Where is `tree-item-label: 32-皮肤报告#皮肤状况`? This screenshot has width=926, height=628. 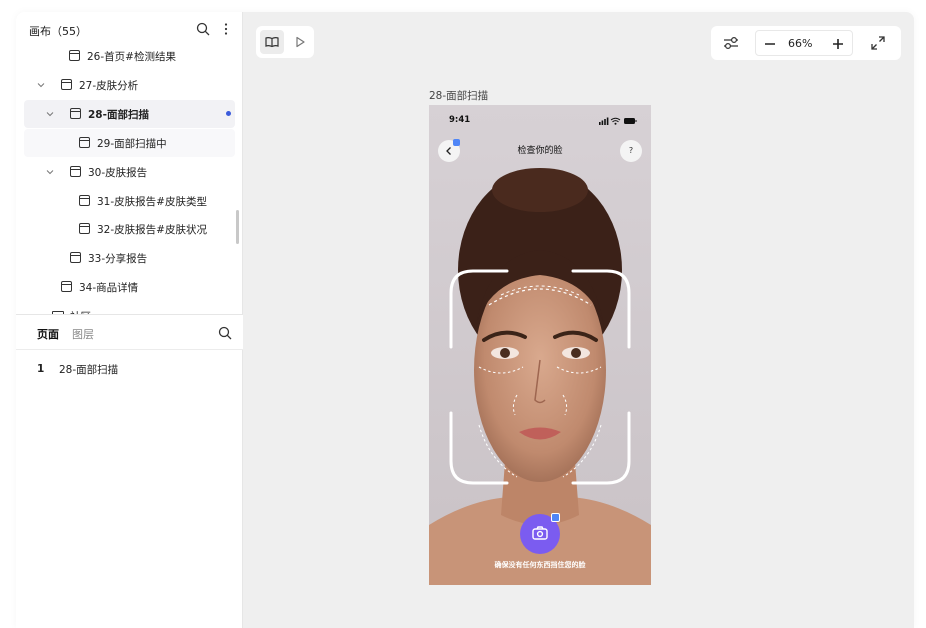
tree-item-label: 32-皮肤报告#皮肤状况 is located at coordinates (152, 230).